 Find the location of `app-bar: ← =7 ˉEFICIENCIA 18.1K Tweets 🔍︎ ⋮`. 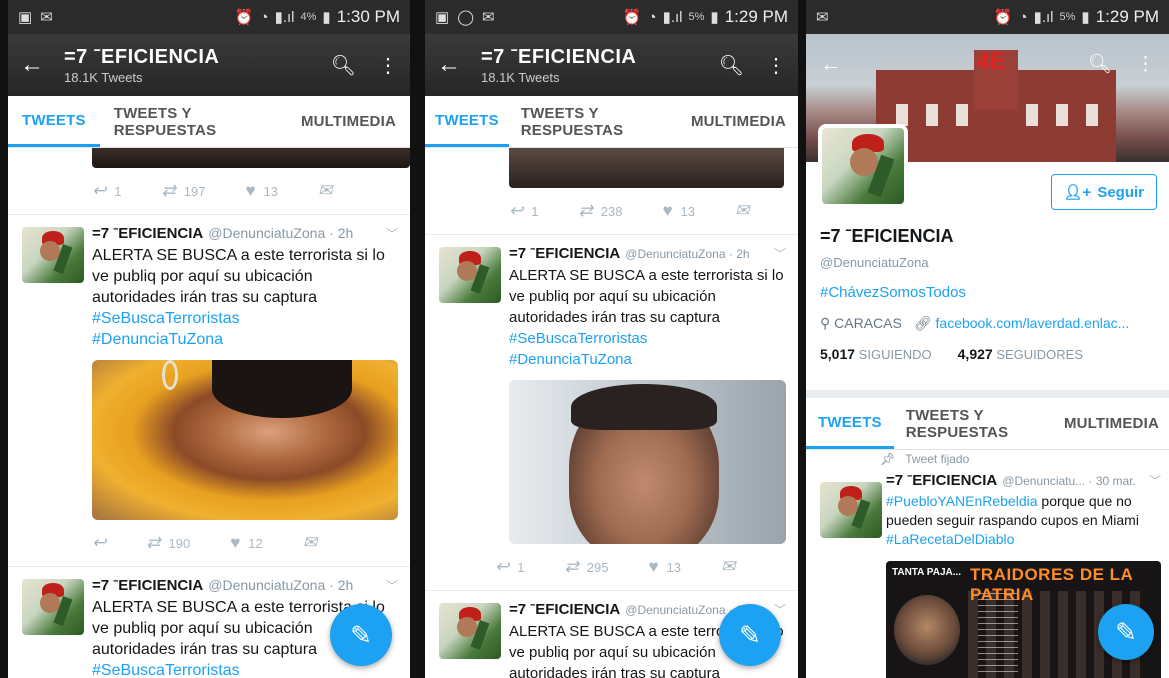

app-bar: ← =7 ˉEFICIENCIA 18.1K Tweets 🔍︎ ⋮ is located at coordinates (209, 65).